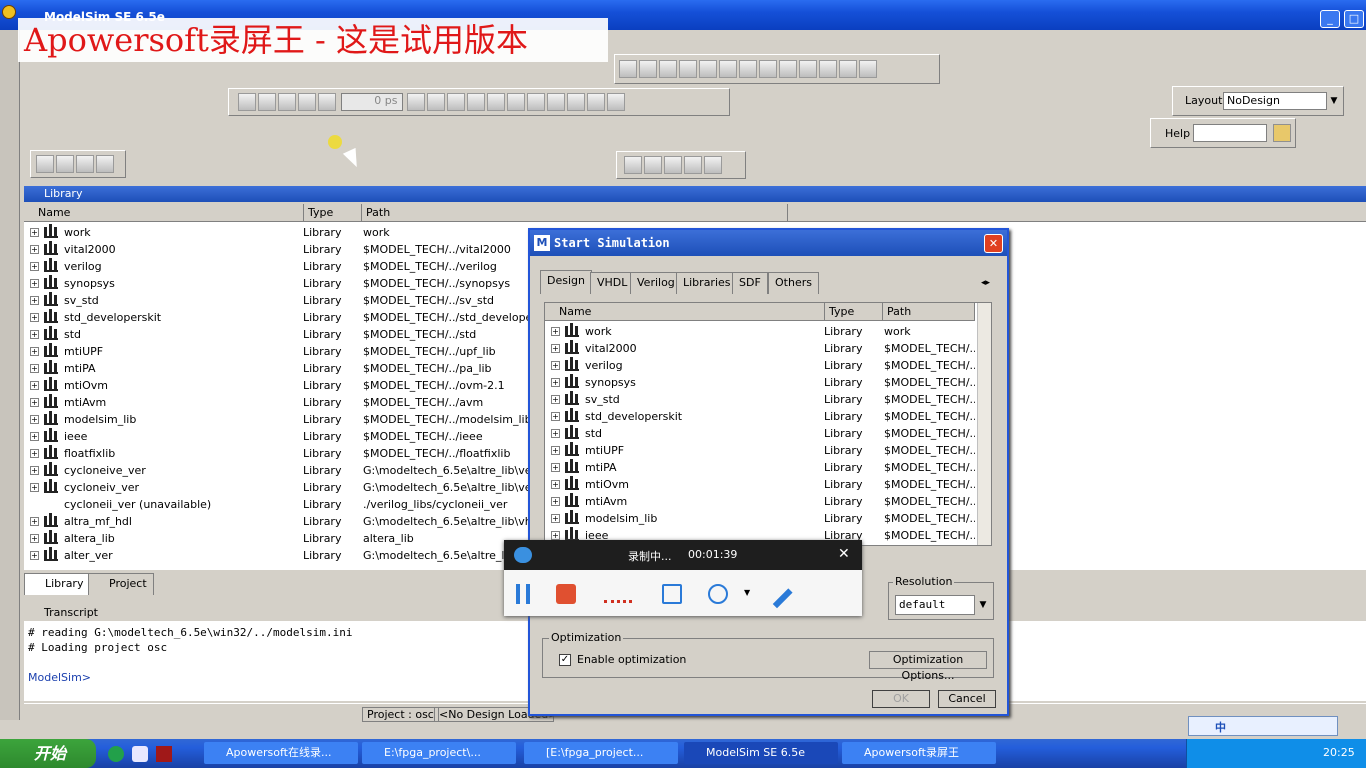 The image size is (1366, 768). What do you see at coordinates (984, 424) in the screenshot?
I see `vertical-scrollbar` at bounding box center [984, 424].